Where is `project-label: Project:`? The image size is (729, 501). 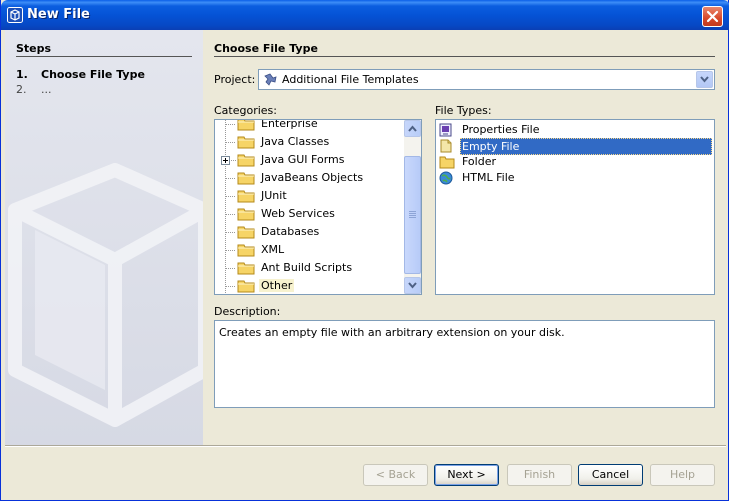
project-label: Project: is located at coordinates (235, 79).